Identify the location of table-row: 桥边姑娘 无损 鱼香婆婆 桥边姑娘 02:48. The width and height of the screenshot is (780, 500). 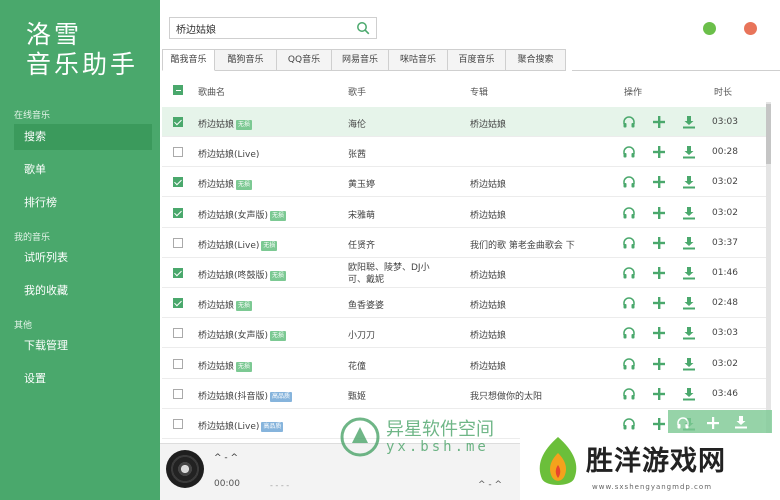
(466, 303).